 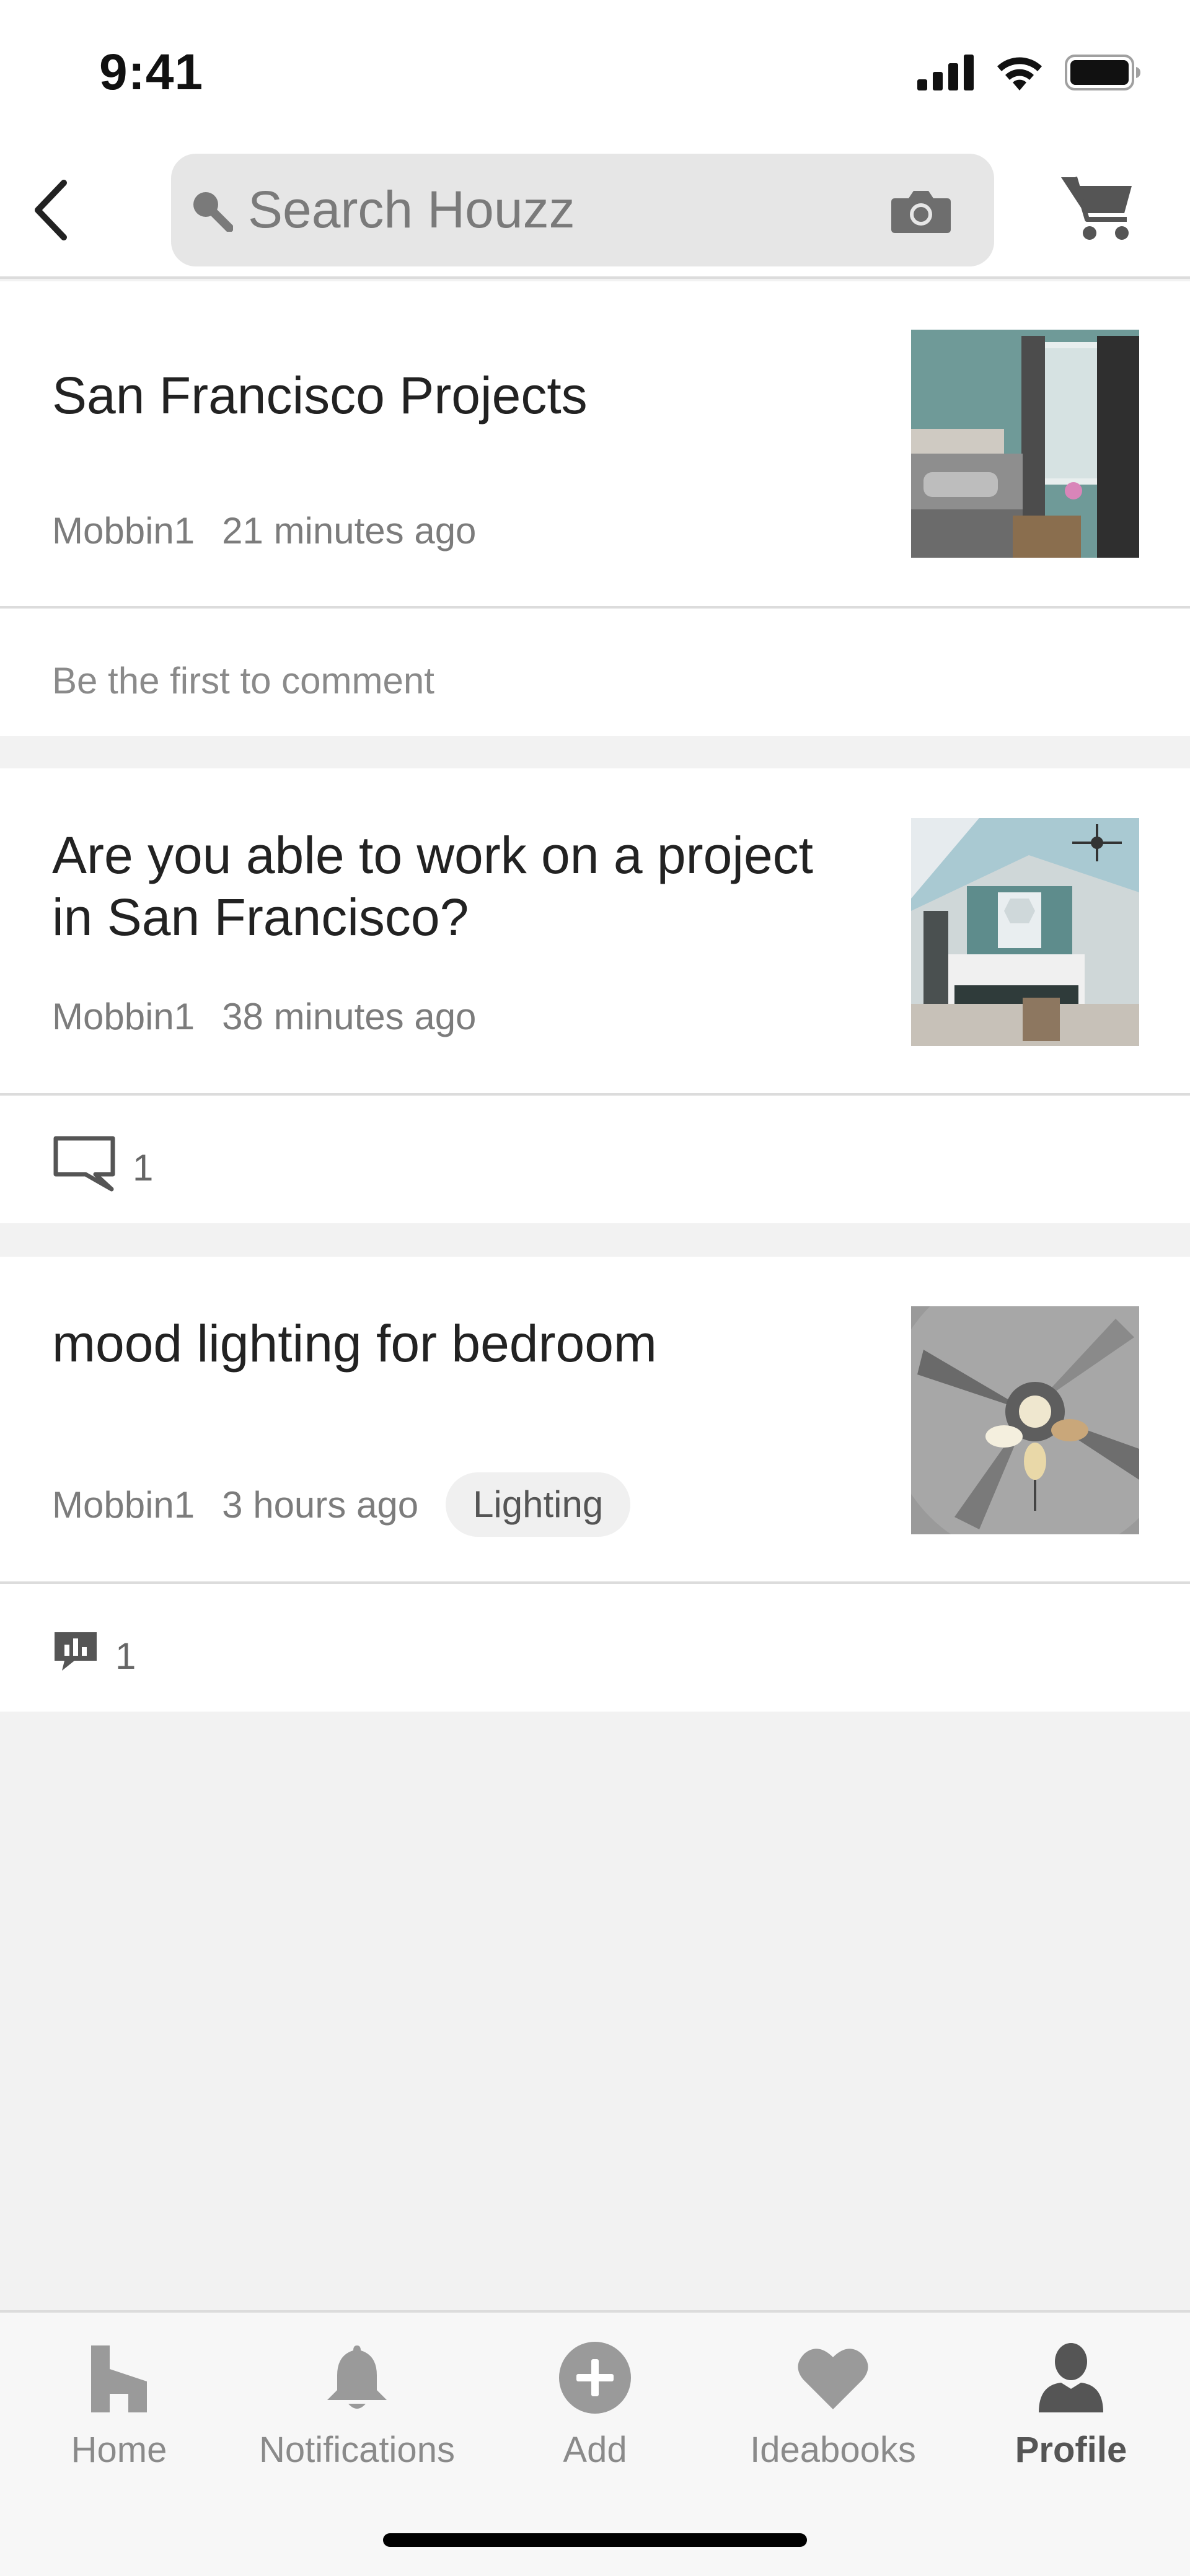 What do you see at coordinates (349, 1016) in the screenshot?
I see `post-time: 38 minutes ago` at bounding box center [349, 1016].